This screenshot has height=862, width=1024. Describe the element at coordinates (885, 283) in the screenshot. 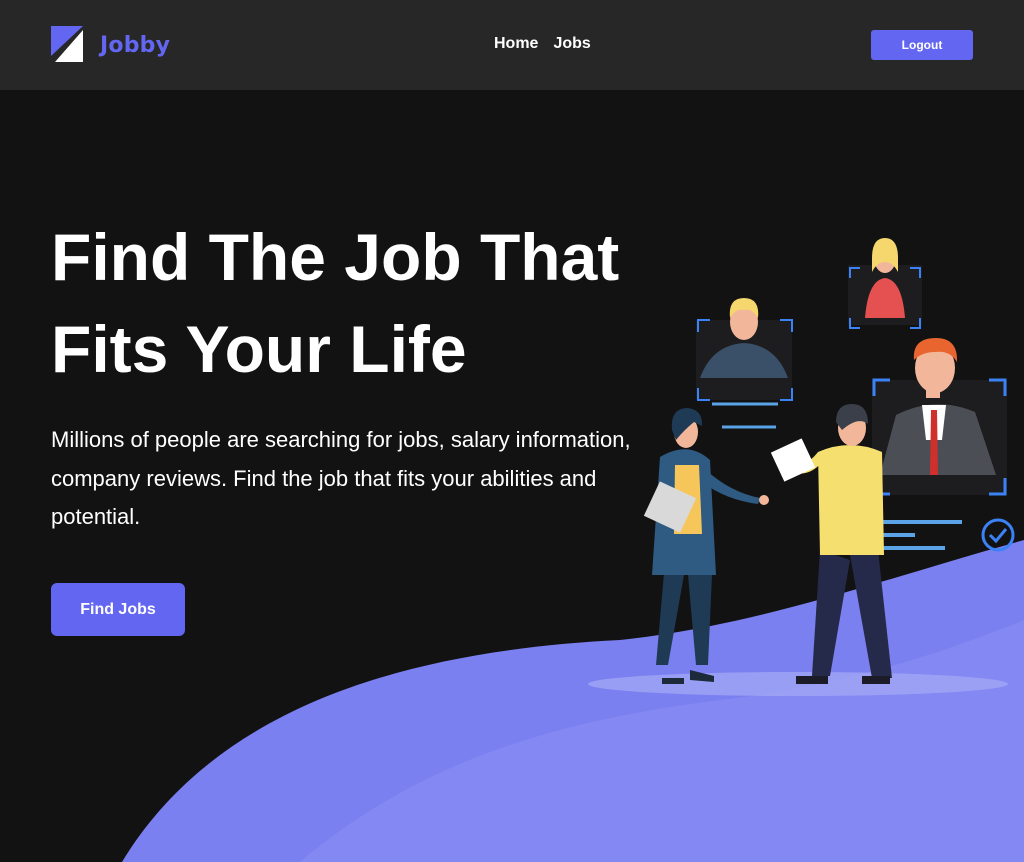

I see `woman-avatar-top` at that location.